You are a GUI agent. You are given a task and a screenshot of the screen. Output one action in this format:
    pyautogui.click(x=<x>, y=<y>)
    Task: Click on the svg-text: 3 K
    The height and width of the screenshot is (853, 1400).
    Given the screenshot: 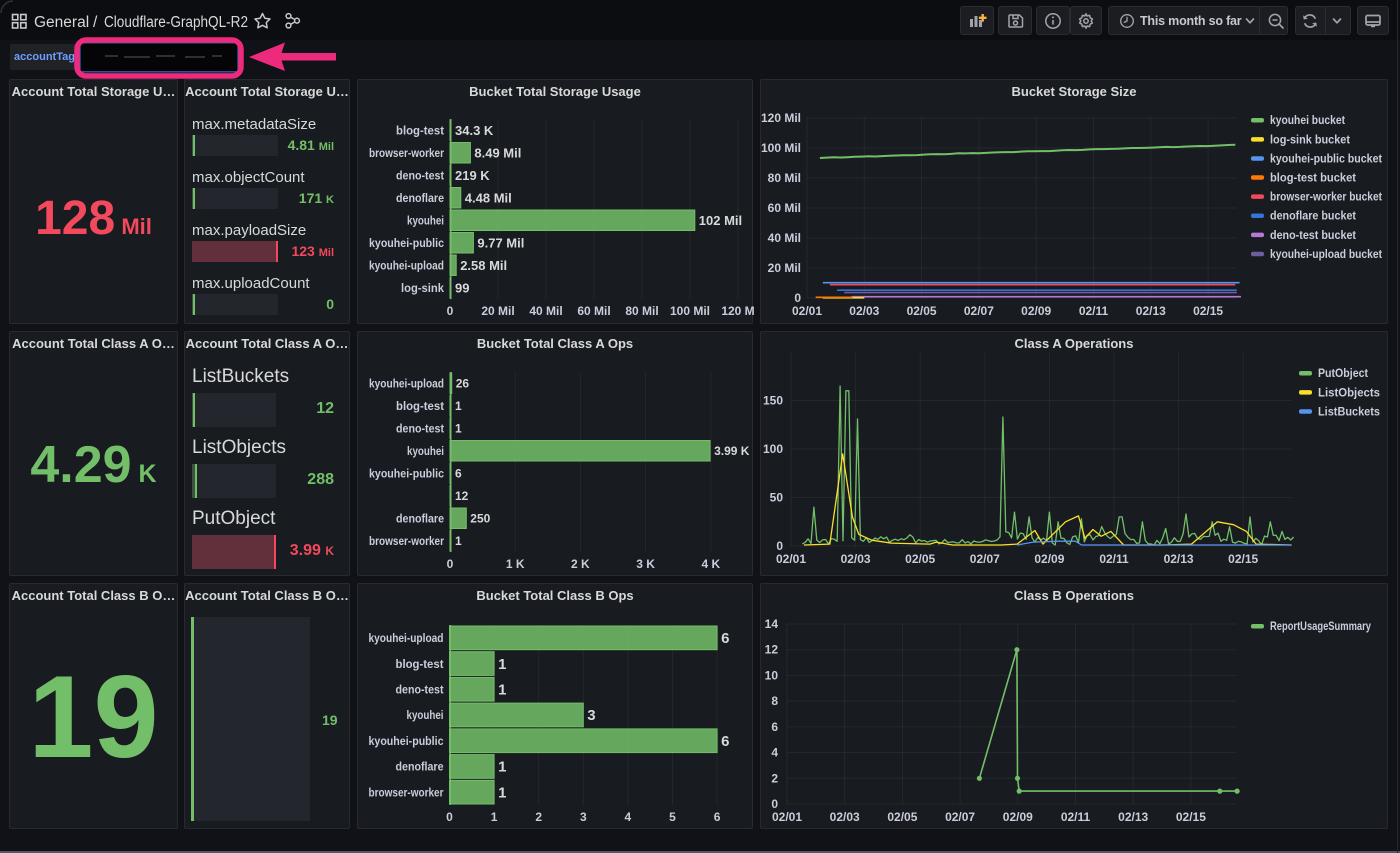 What is the action you would take?
    pyautogui.click(x=645, y=564)
    